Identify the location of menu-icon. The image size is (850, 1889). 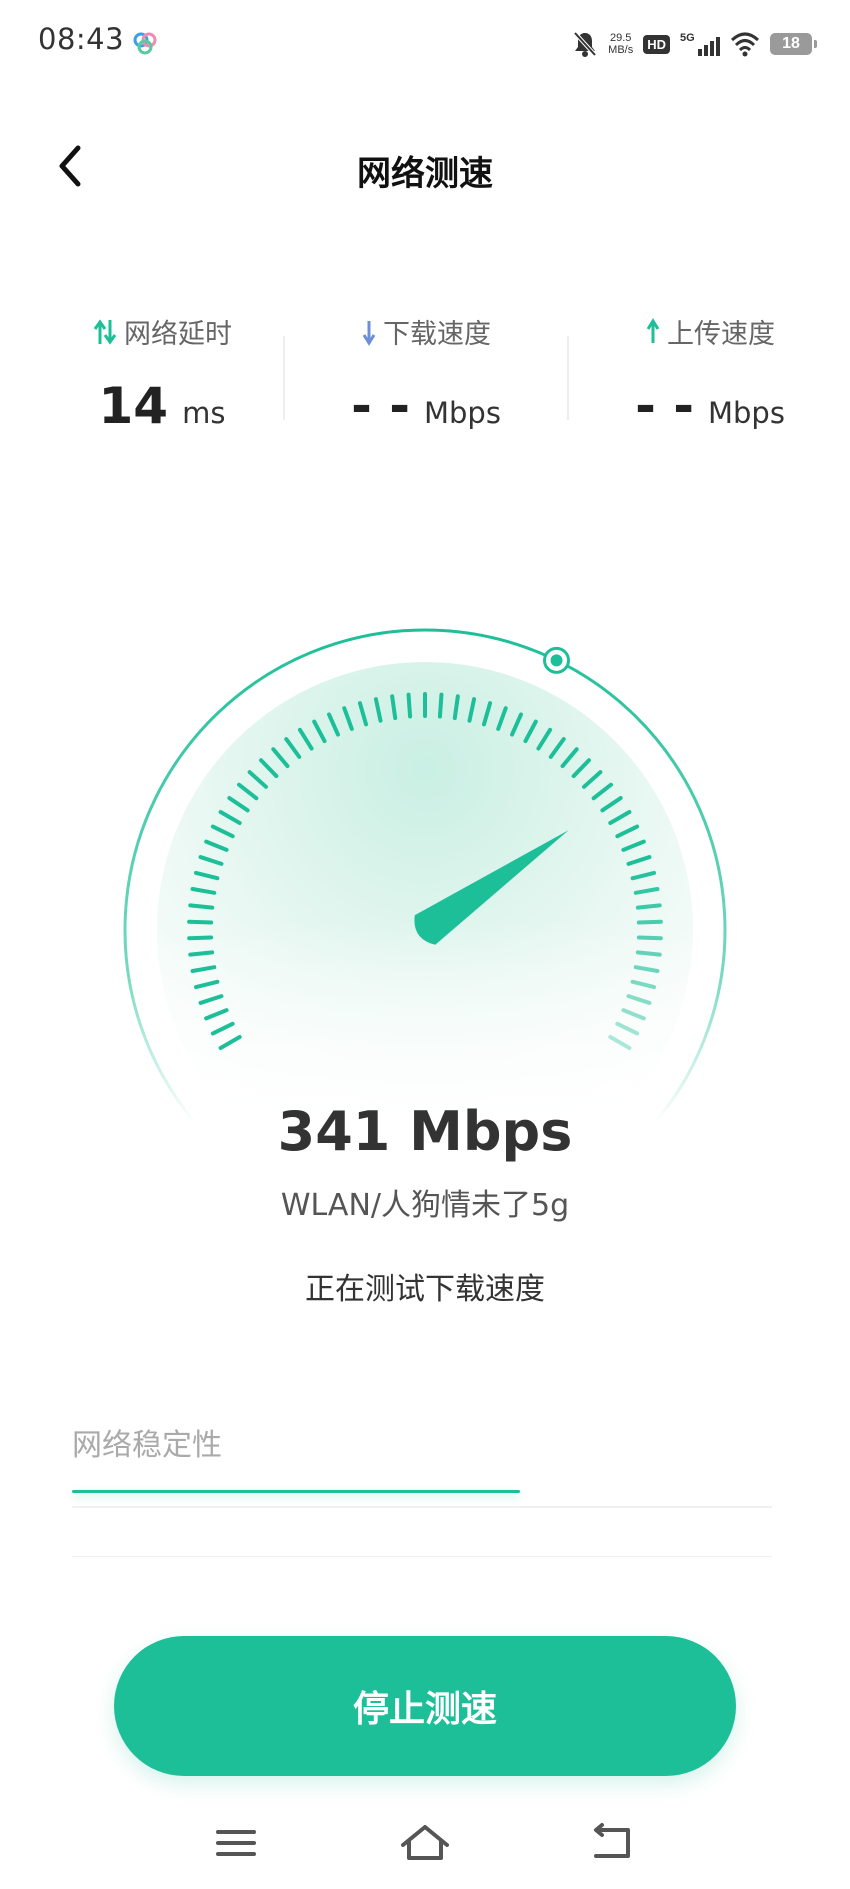
(236, 1843).